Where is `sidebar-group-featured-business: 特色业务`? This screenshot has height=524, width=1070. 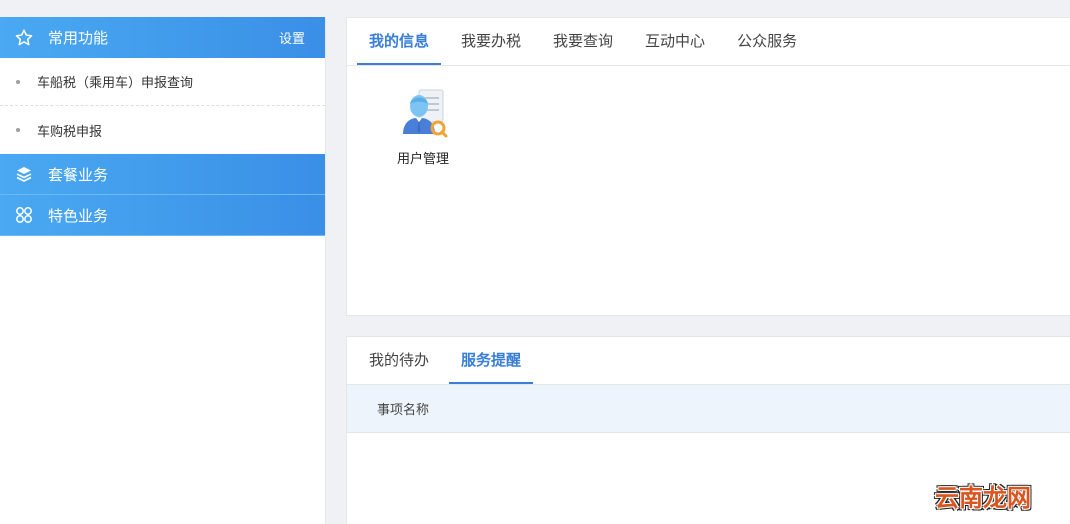
sidebar-group-featured-business: 特色业务 is located at coordinates (162, 215).